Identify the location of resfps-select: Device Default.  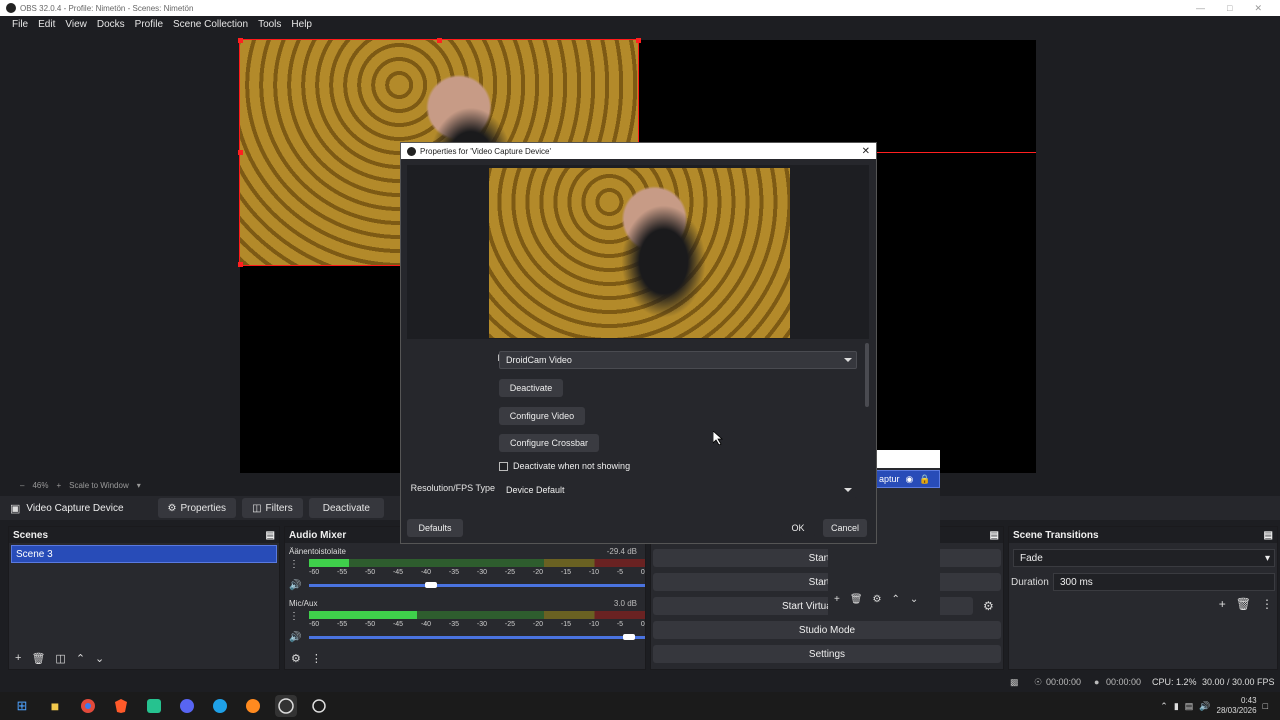
(678, 490).